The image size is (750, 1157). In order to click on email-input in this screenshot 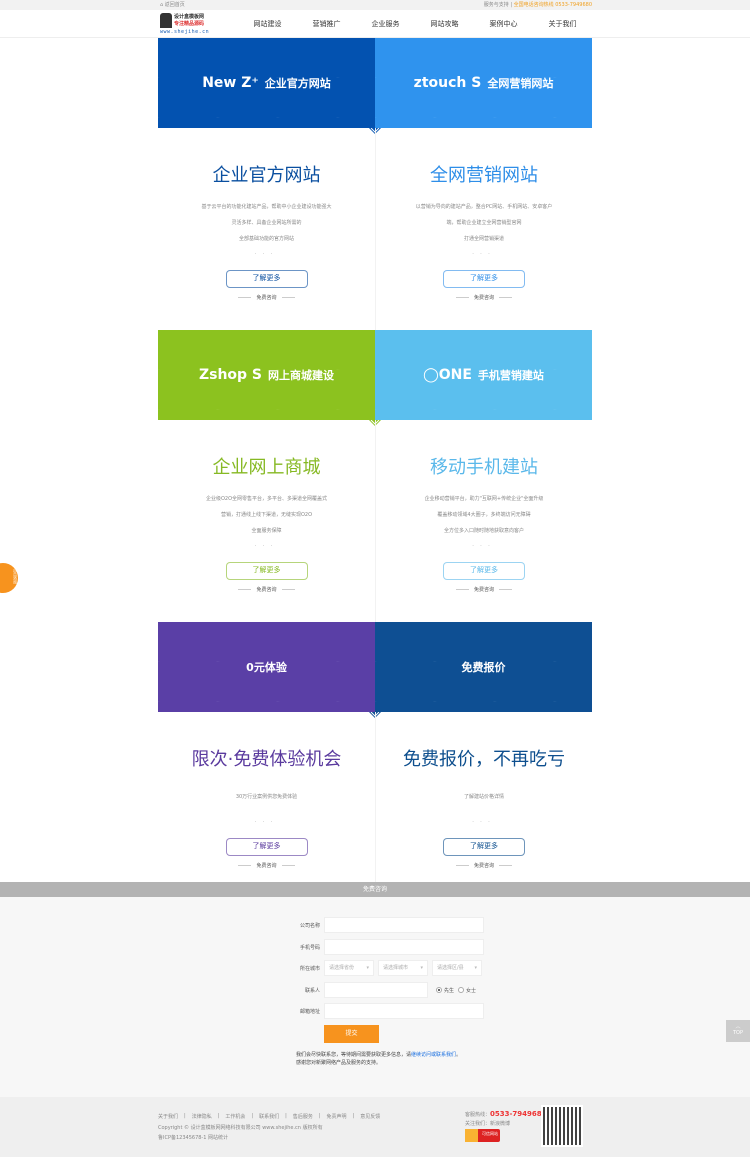, I will do `click(404, 1011)`.